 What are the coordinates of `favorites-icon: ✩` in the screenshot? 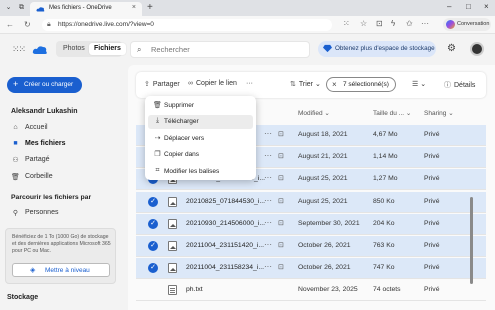 It's located at (409, 23).